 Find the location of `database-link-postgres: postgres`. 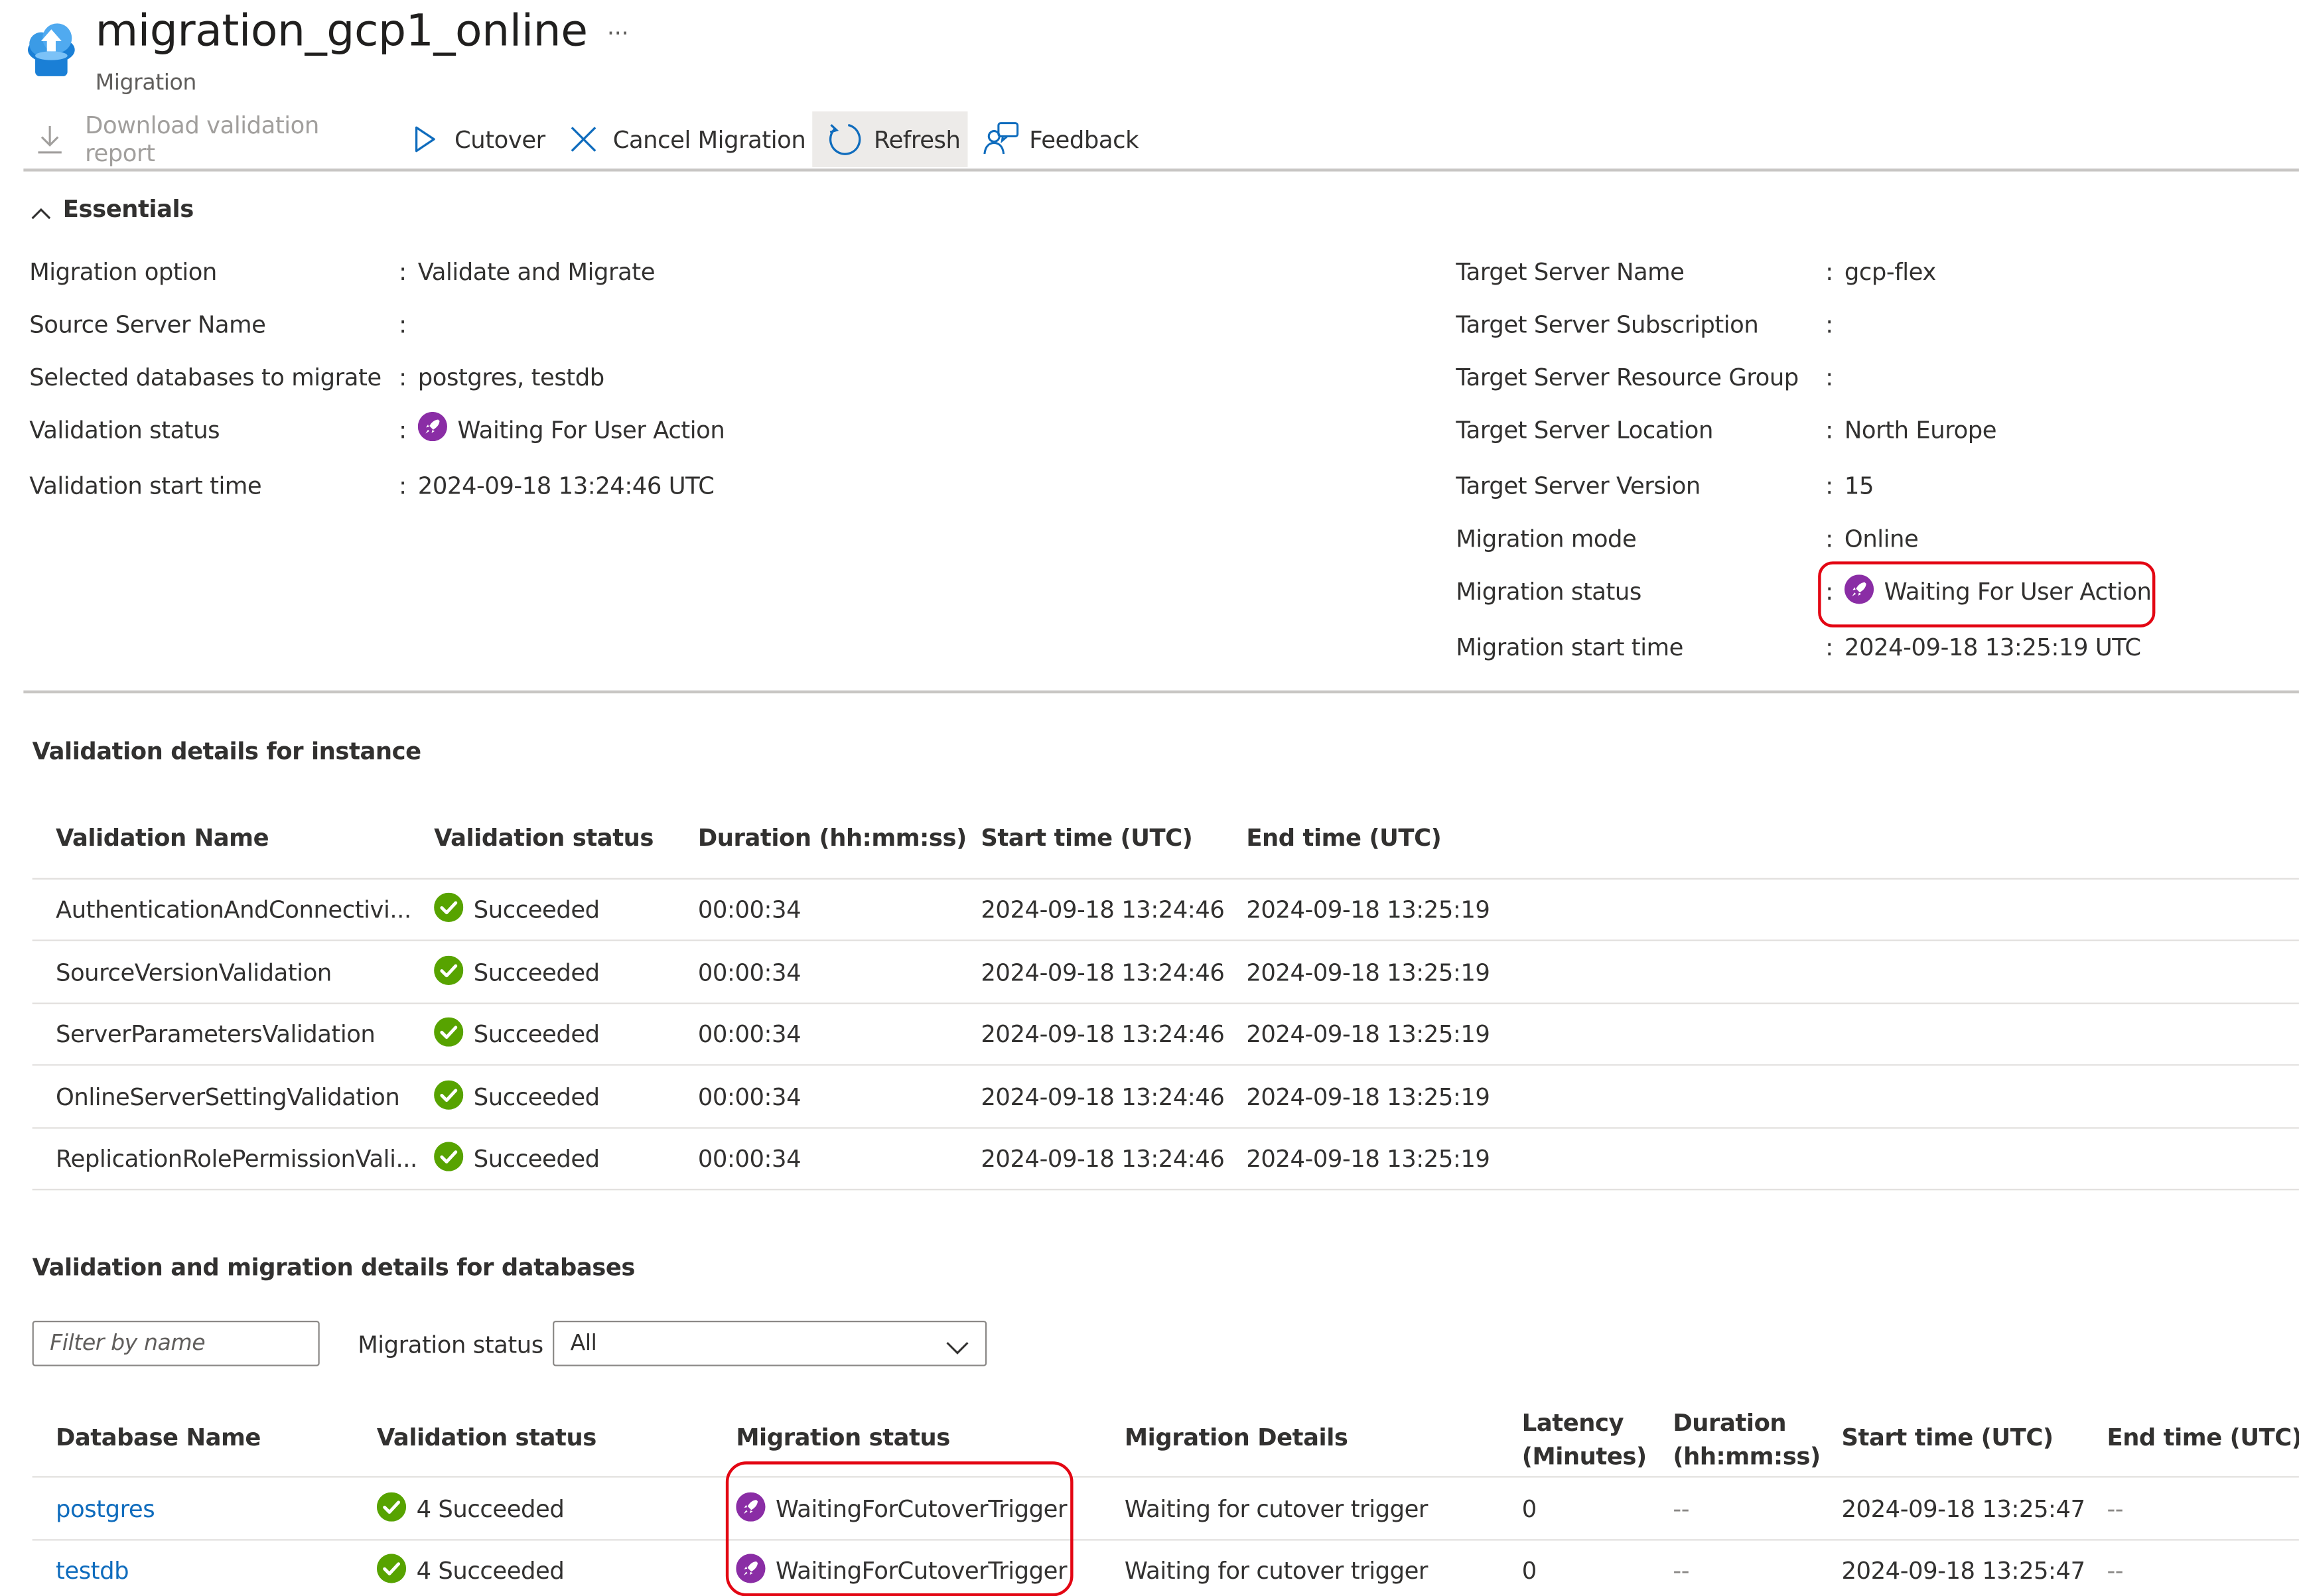

database-link-postgres: postgres is located at coordinates (105, 1509).